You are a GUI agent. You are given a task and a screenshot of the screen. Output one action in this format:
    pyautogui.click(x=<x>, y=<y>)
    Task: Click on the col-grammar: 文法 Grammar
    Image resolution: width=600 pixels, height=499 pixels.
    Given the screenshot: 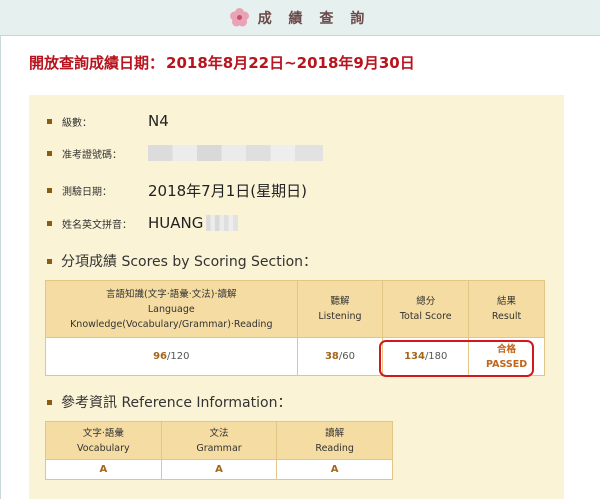 What is the action you would take?
    pyautogui.click(x=219, y=440)
    